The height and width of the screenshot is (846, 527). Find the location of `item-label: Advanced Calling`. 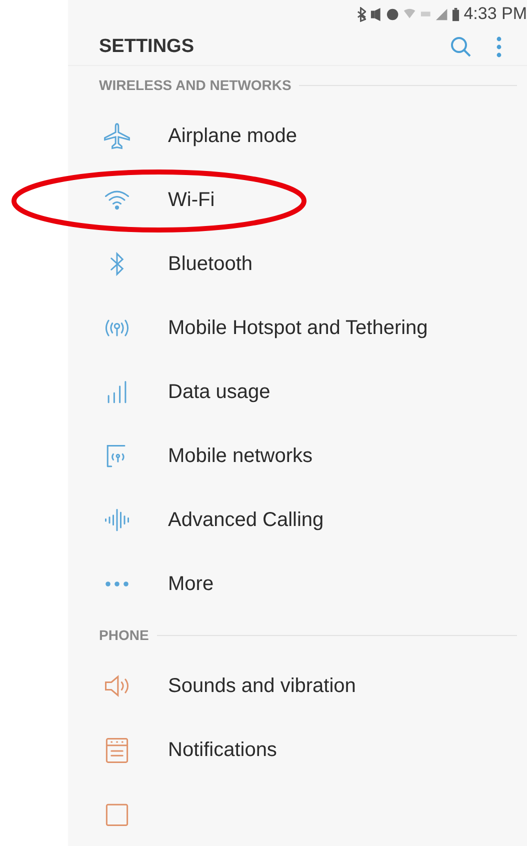

item-label: Advanced Calling is located at coordinates (246, 520).